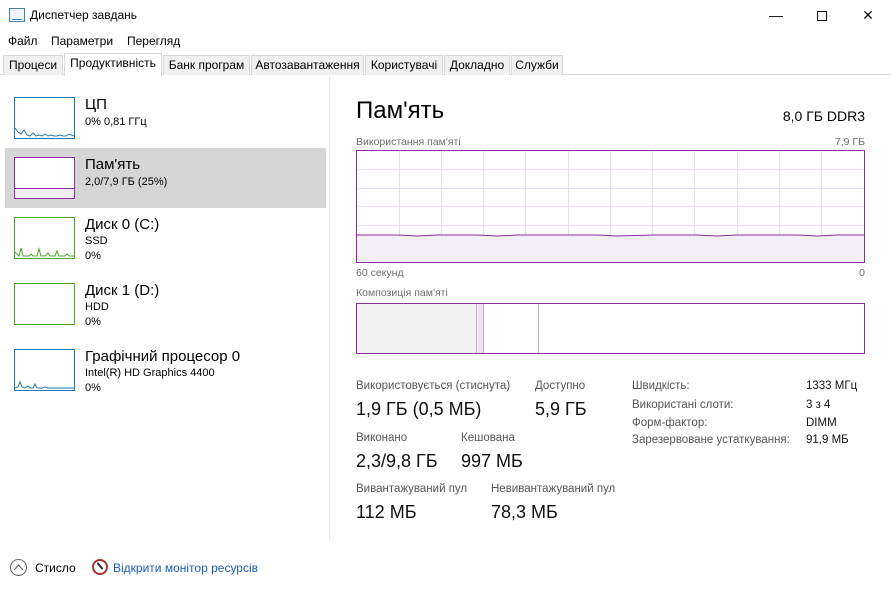 Image resolution: width=891 pixels, height=593 pixels. I want to click on reserved-value: 91,9 МБ, so click(827, 440).